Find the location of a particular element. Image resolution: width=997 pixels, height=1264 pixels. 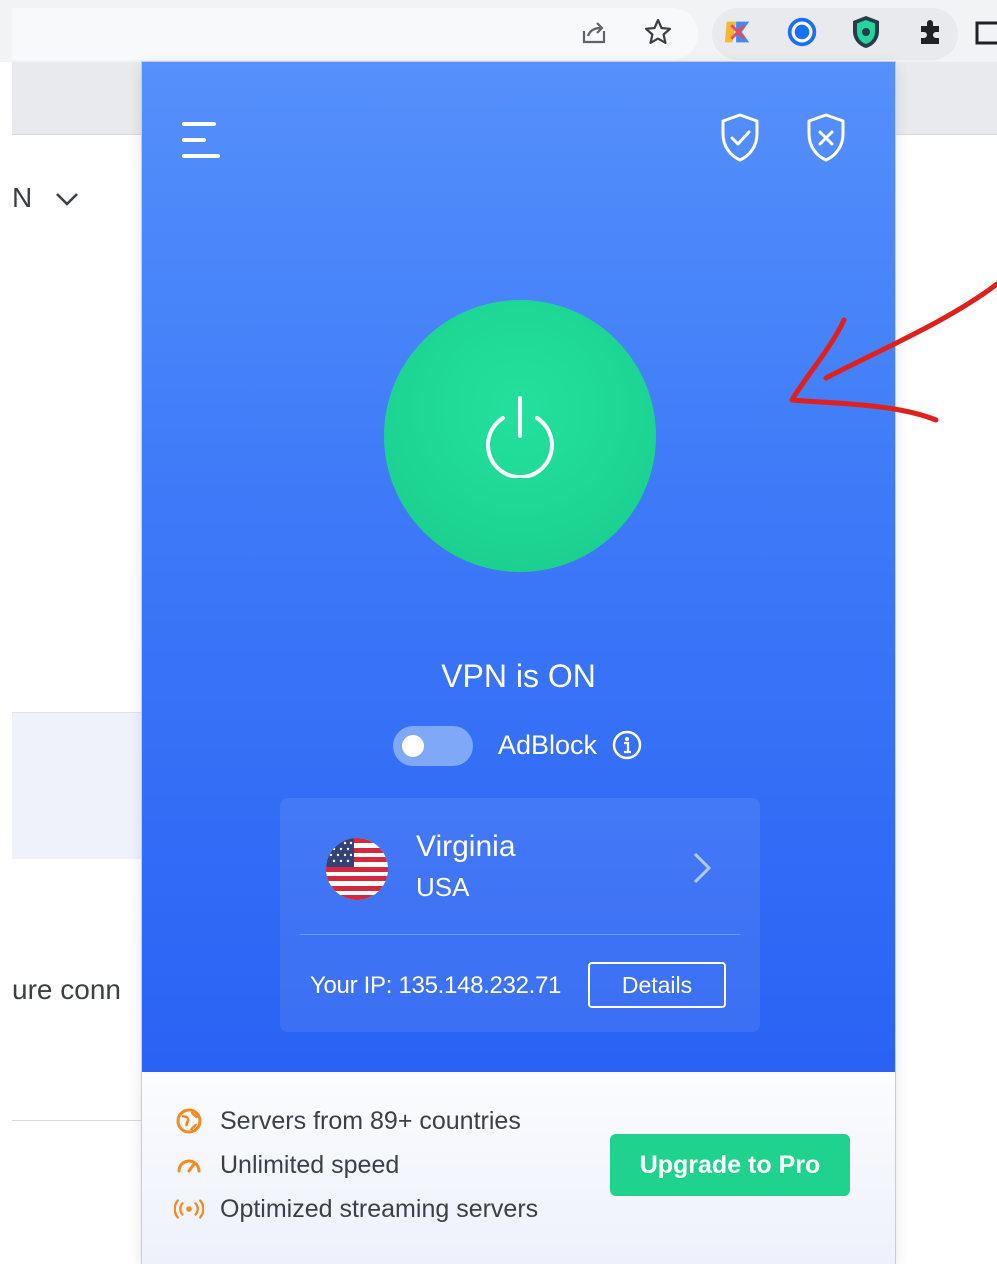

page-text-fragment: ure conn is located at coordinates (66, 989).